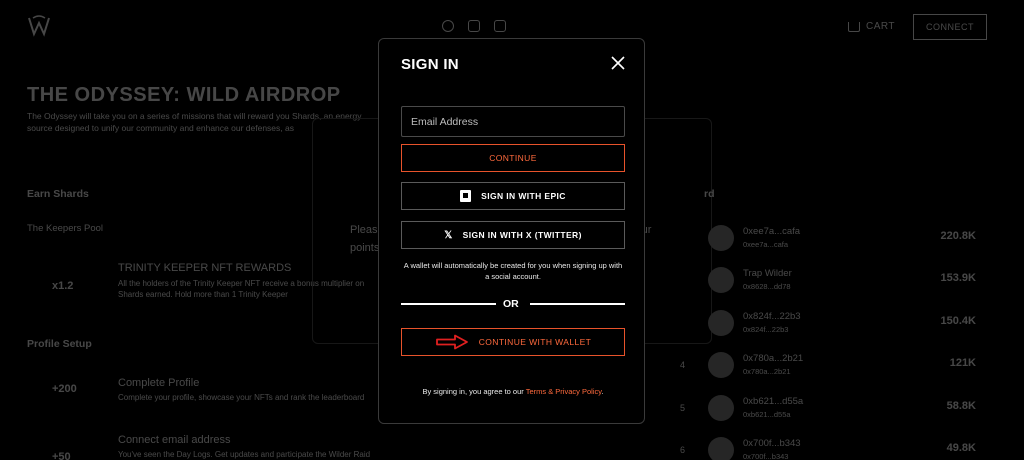 The image size is (1024, 460). I want to click on leaderboard-row: 4 0x780a...2b21 0x780a...2b21 121K, so click(830, 365).